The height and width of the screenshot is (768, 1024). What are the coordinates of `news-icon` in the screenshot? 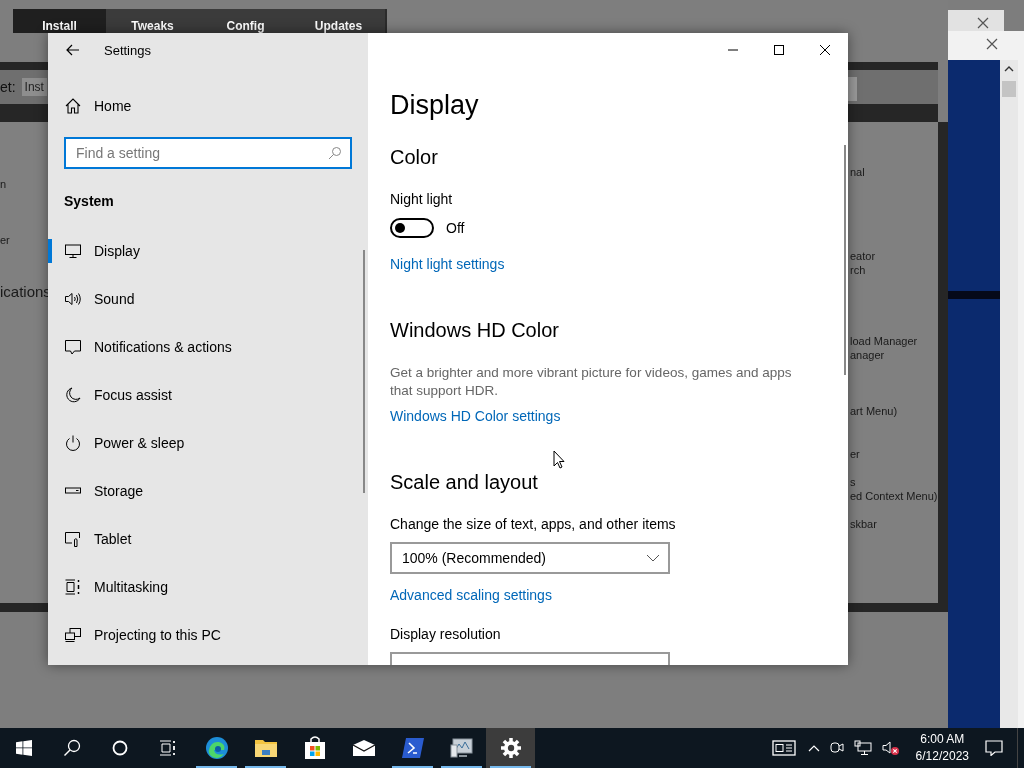 It's located at (783, 748).